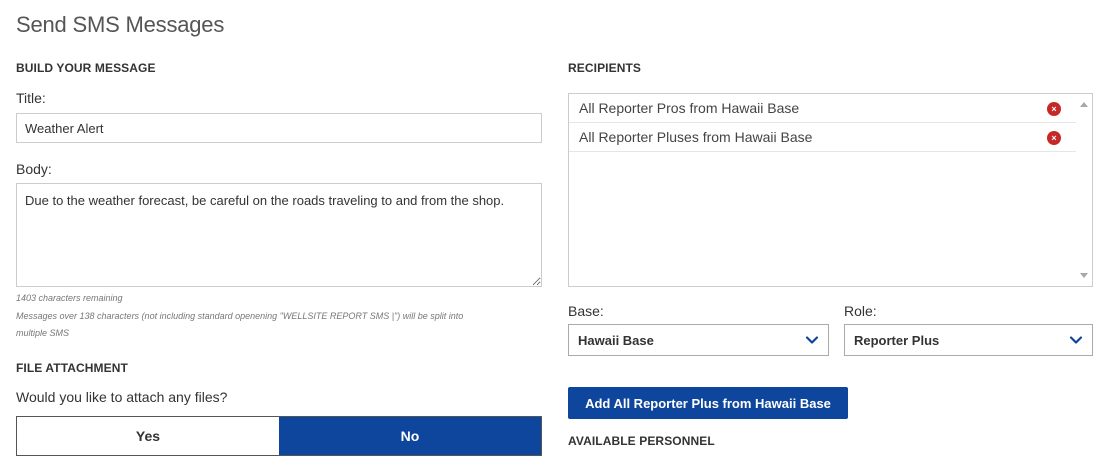 This screenshot has width=1098, height=461. I want to click on sms-split-note-line2: multiple SMS, so click(43, 333).